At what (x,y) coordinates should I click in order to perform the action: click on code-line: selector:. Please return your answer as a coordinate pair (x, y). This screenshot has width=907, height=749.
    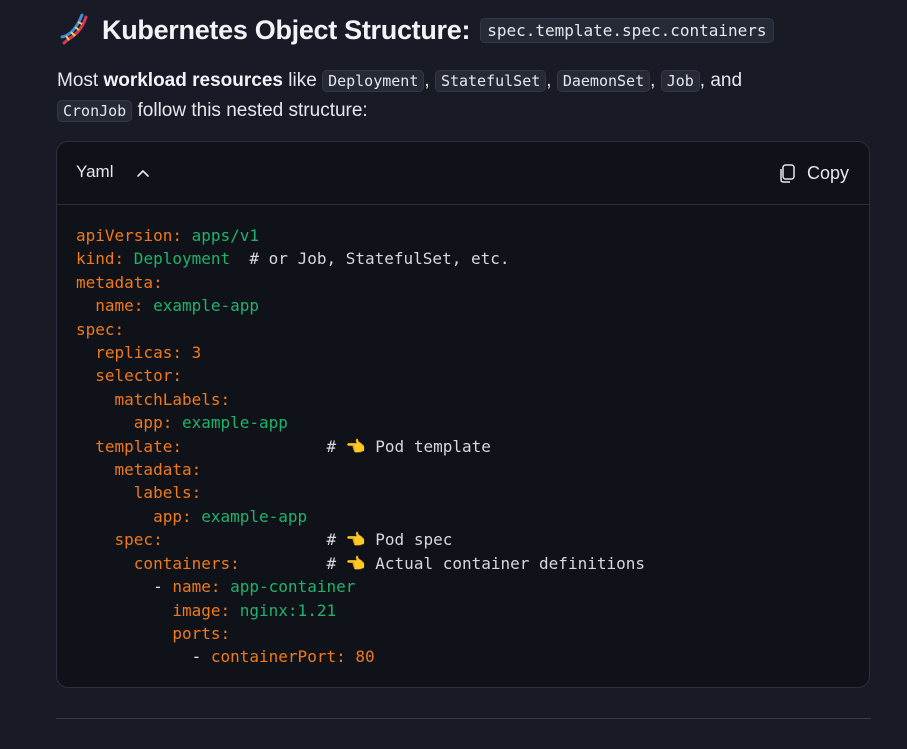
    Looking at the image, I should click on (360, 375).